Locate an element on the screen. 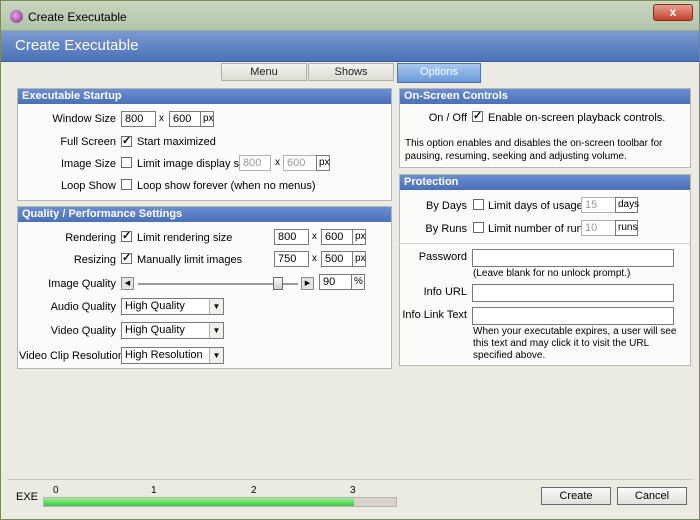  footer-divider is located at coordinates (350, 479).